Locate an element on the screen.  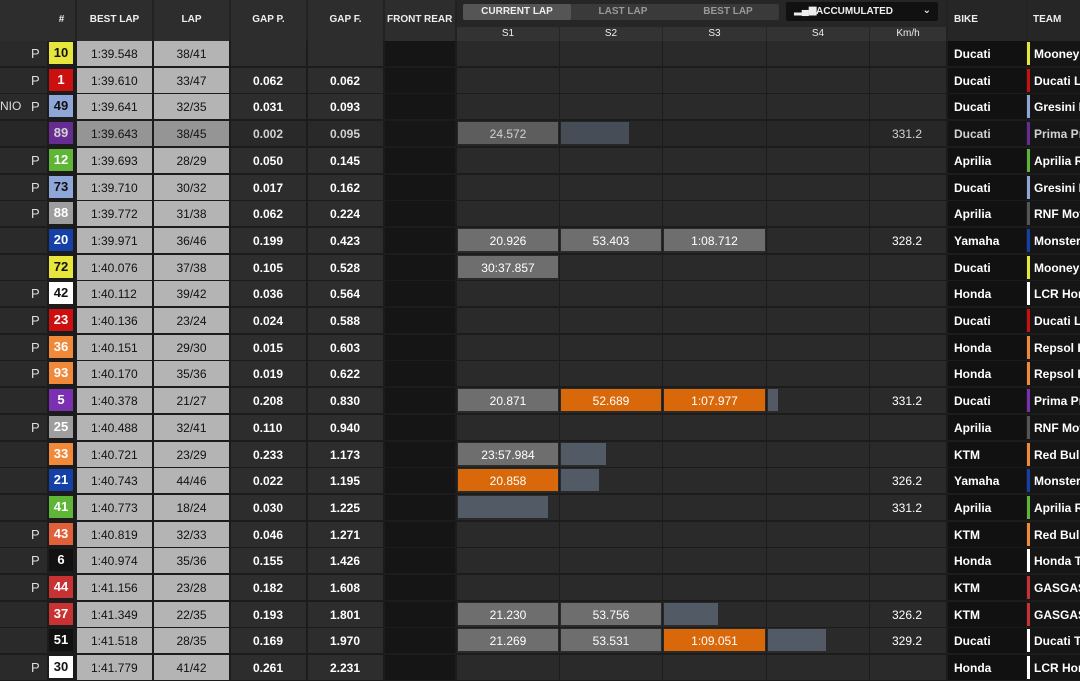
accumulated-select: ▂▄▆ ACCUMULATED ⌄ is located at coordinates (862, 11).